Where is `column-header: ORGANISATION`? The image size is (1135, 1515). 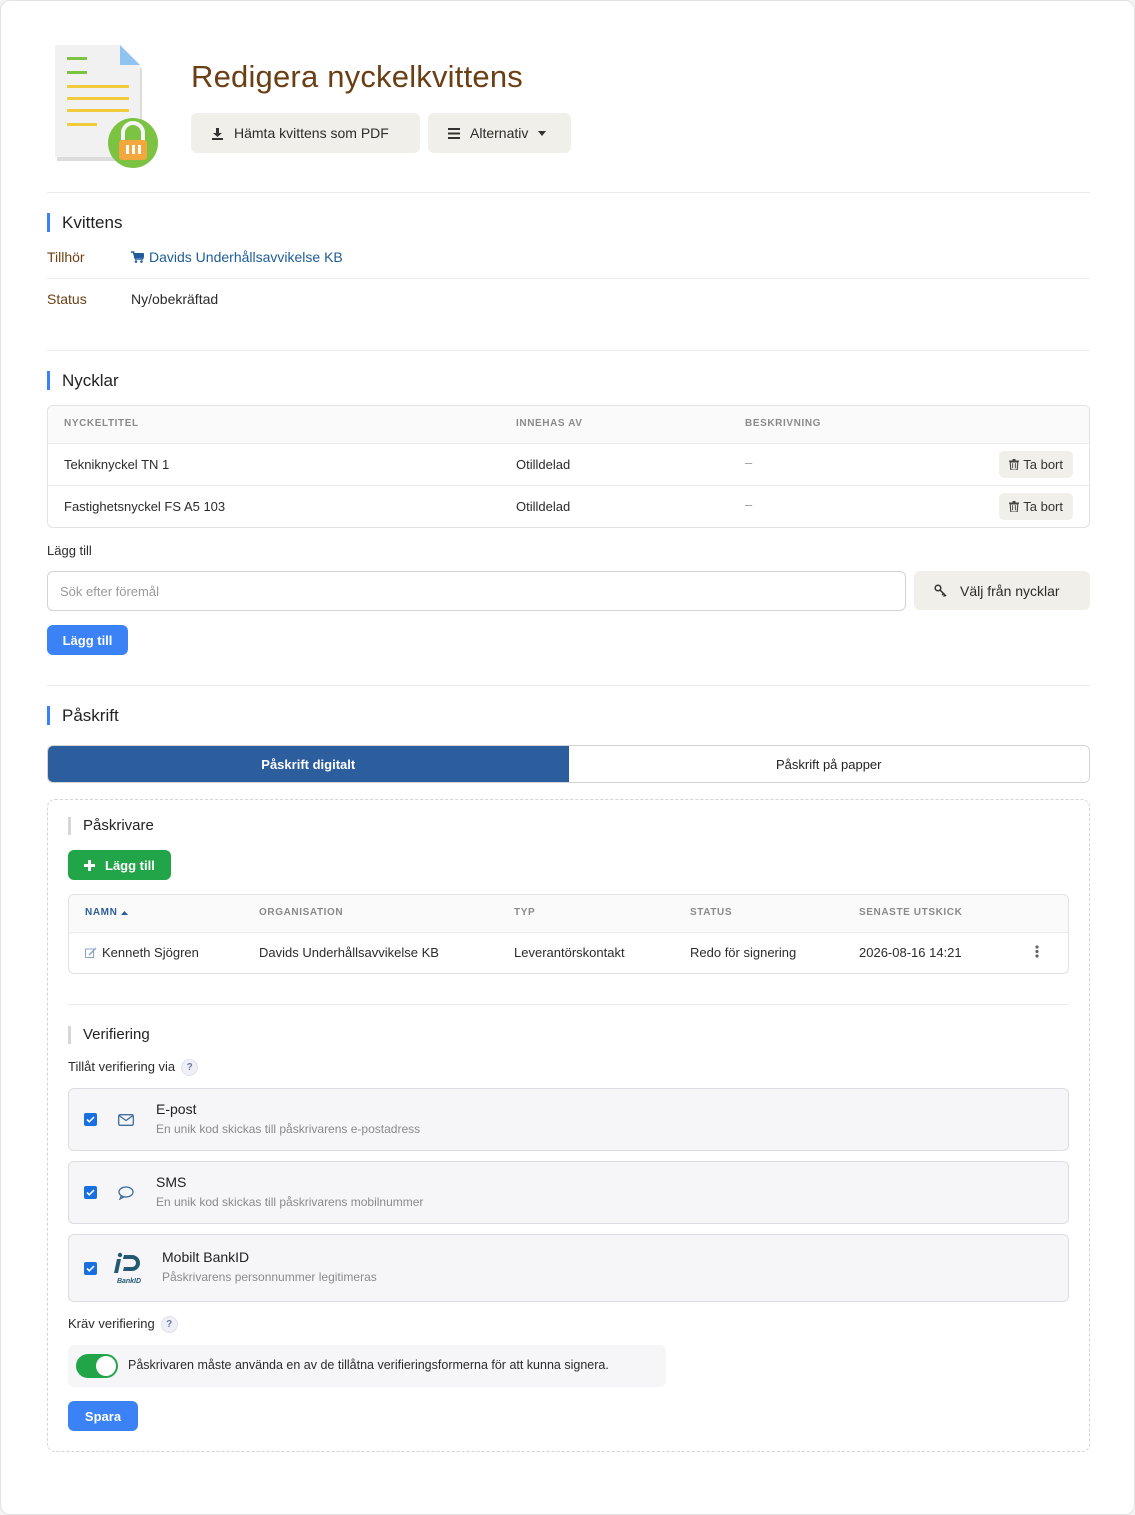 column-header: ORGANISATION is located at coordinates (301, 912).